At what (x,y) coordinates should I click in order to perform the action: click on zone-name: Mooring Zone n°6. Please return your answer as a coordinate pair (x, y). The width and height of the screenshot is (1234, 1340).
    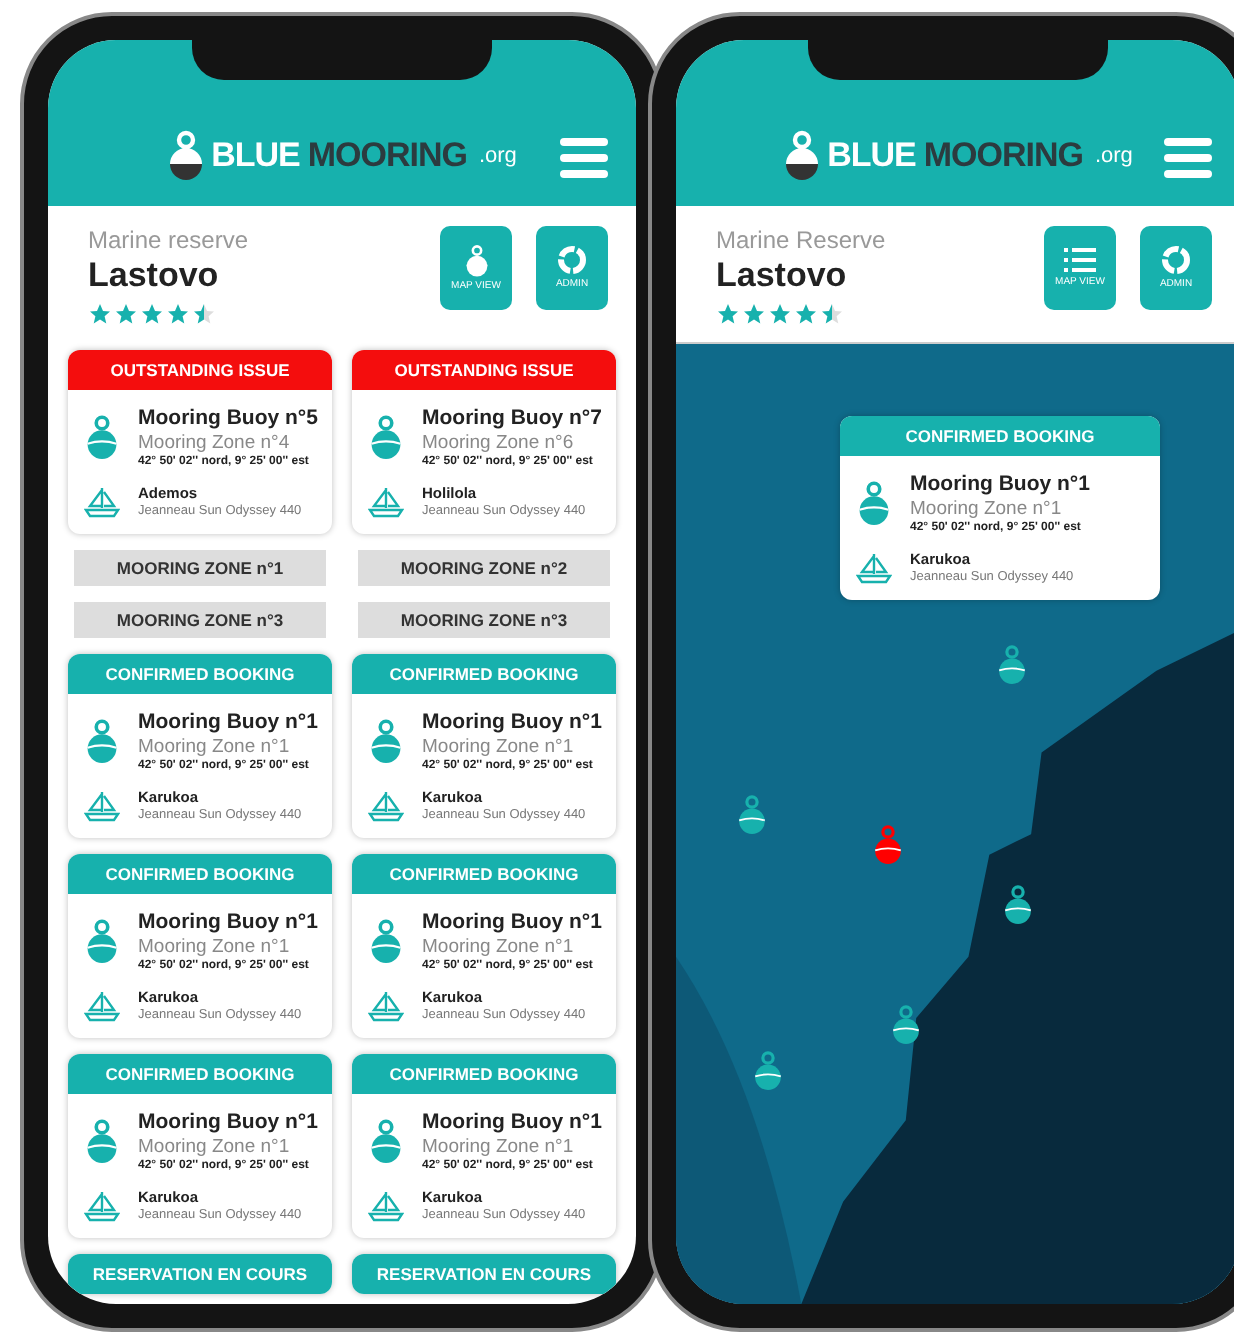
    Looking at the image, I should click on (499, 443).